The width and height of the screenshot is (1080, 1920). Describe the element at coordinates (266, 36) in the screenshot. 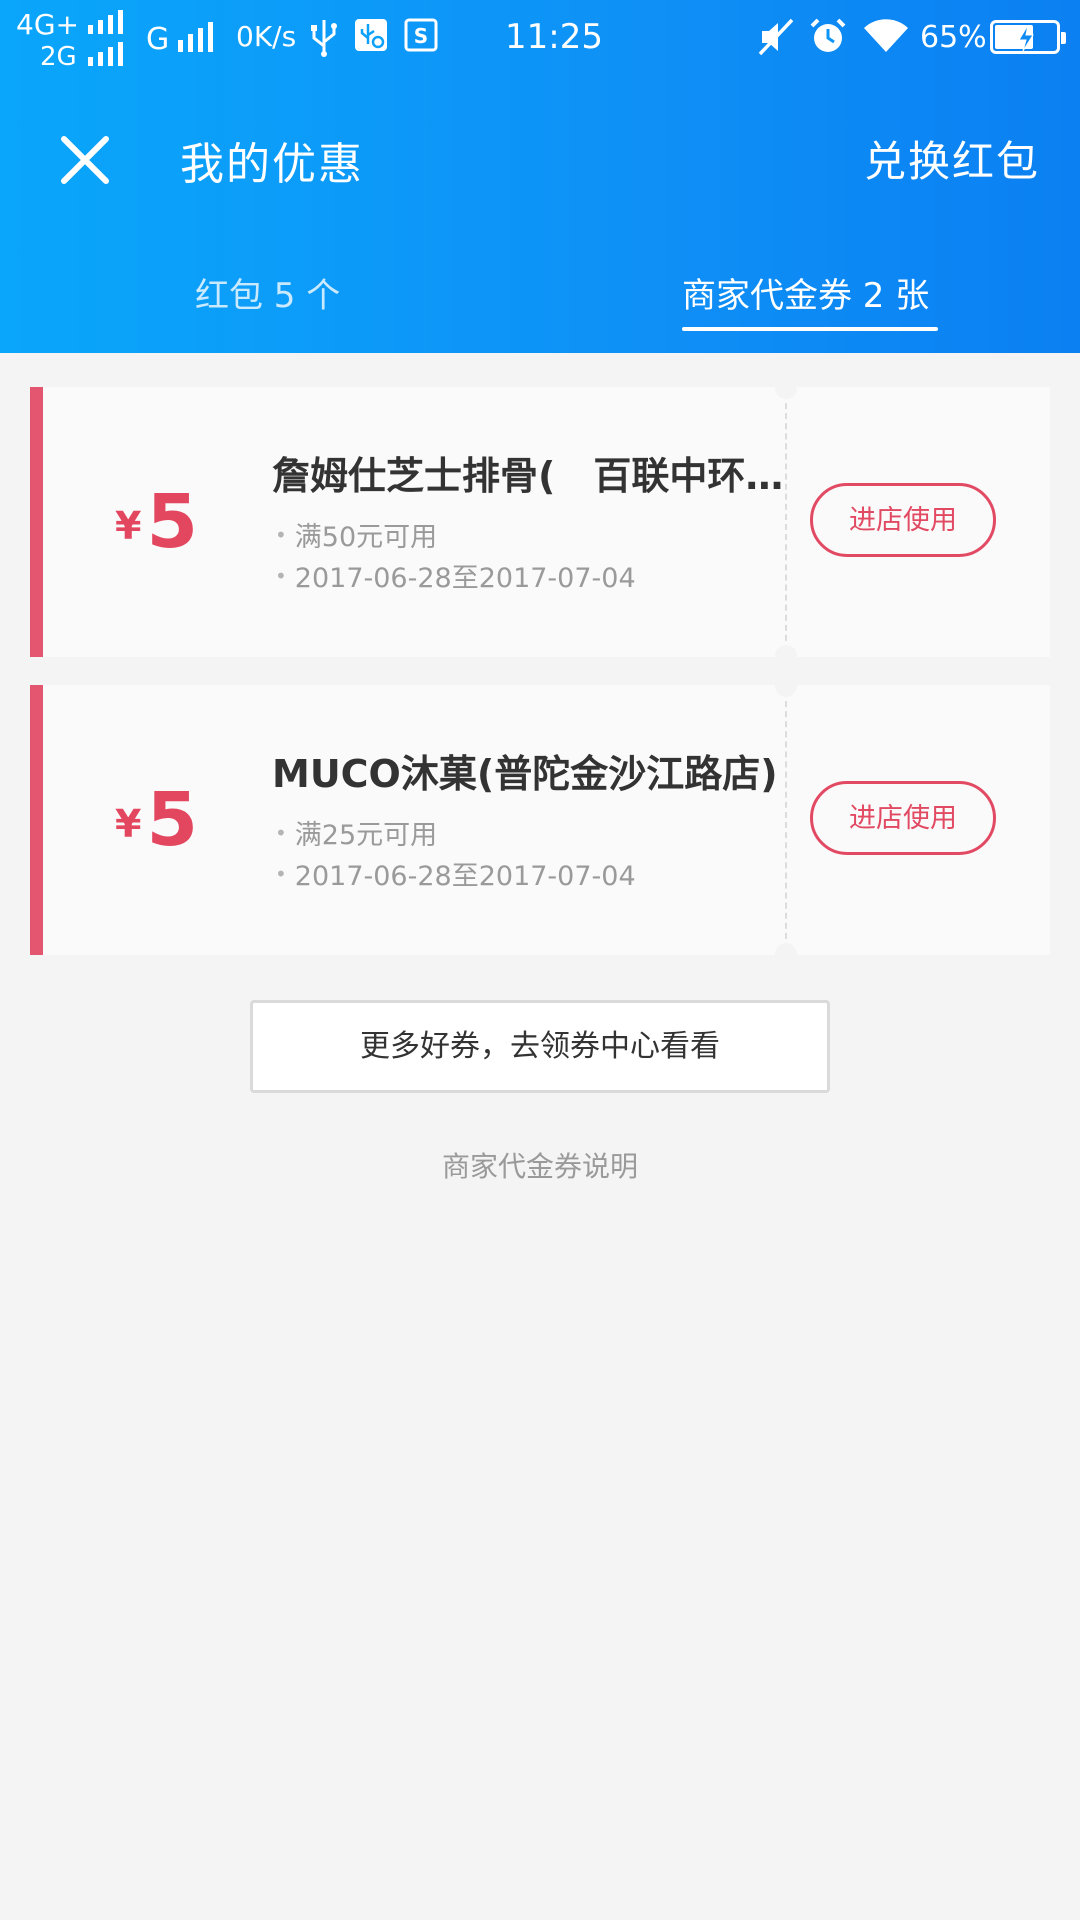

I see `network-speed: 0K/s` at that location.